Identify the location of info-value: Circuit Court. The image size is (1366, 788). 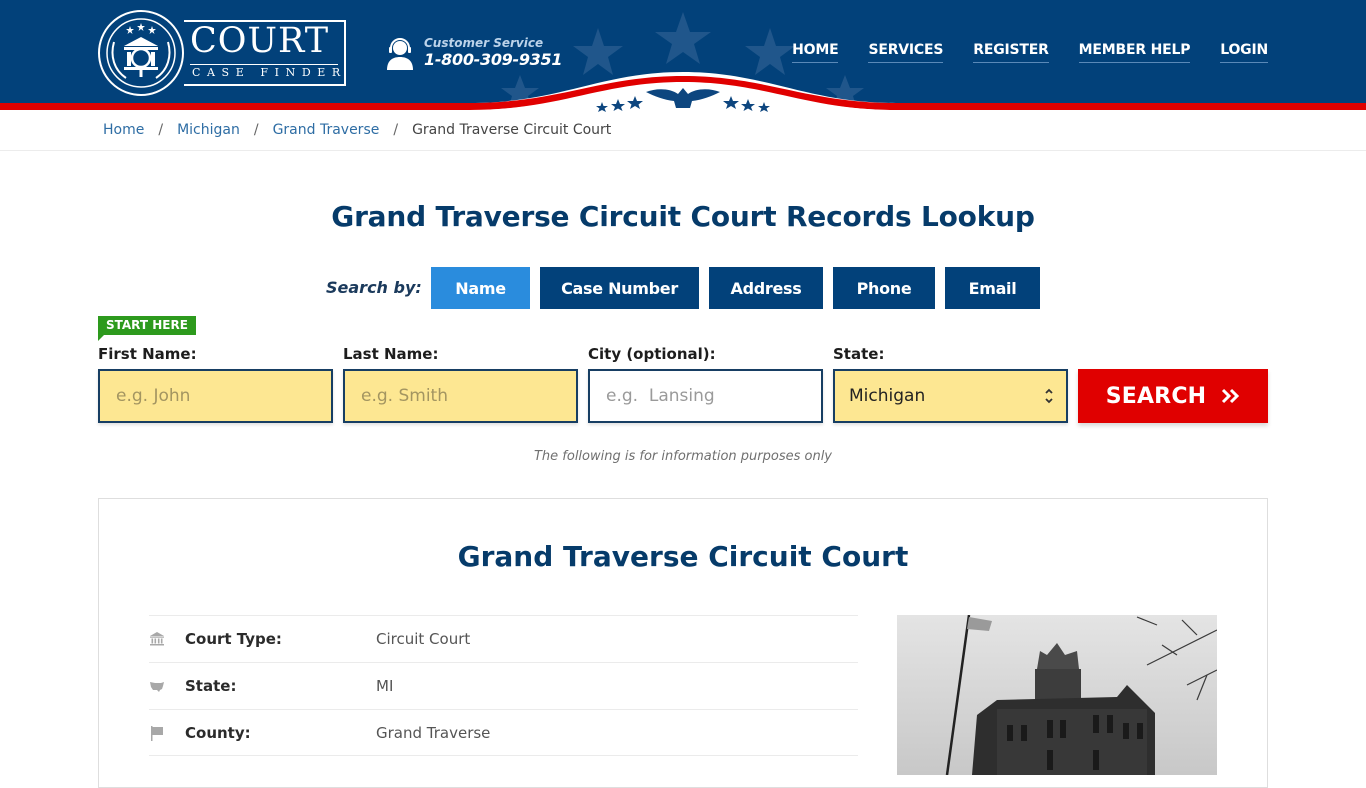
(423, 639).